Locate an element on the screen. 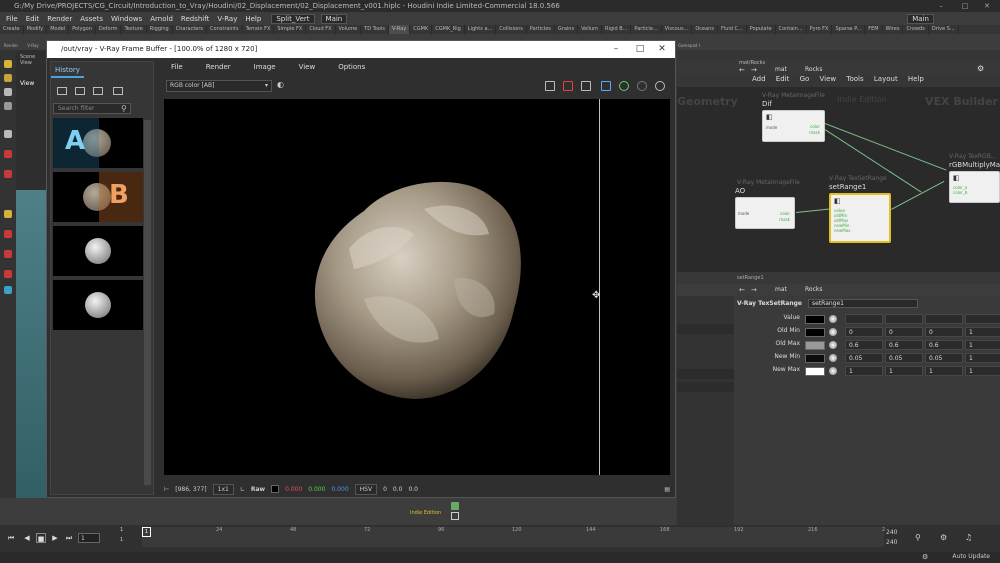 The height and width of the screenshot is (563, 1000). ne-menu-tools: Tools is located at coordinates (854, 79).